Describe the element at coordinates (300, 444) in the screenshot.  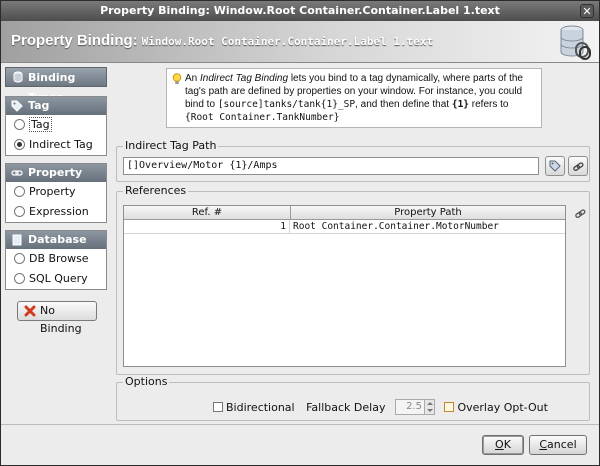
I see `dialog-footer: OK Cancel` at that location.